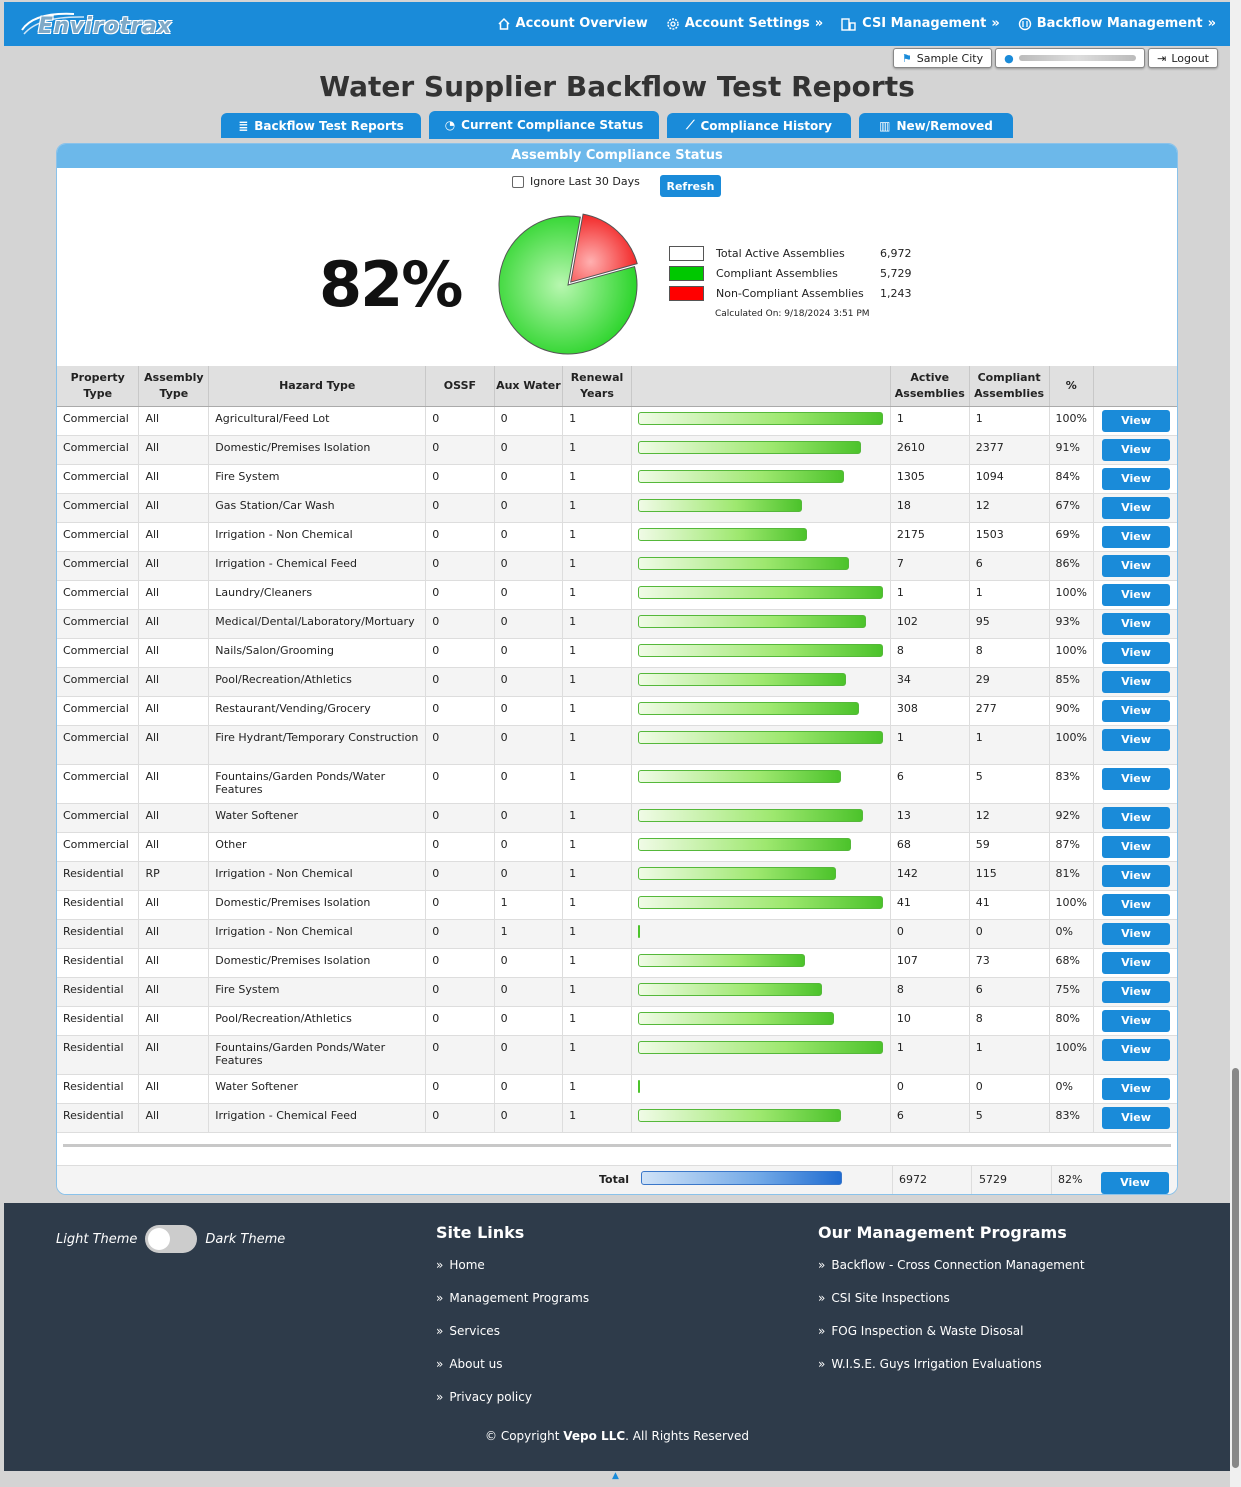  I want to click on theme-toggle, so click(171, 1239).